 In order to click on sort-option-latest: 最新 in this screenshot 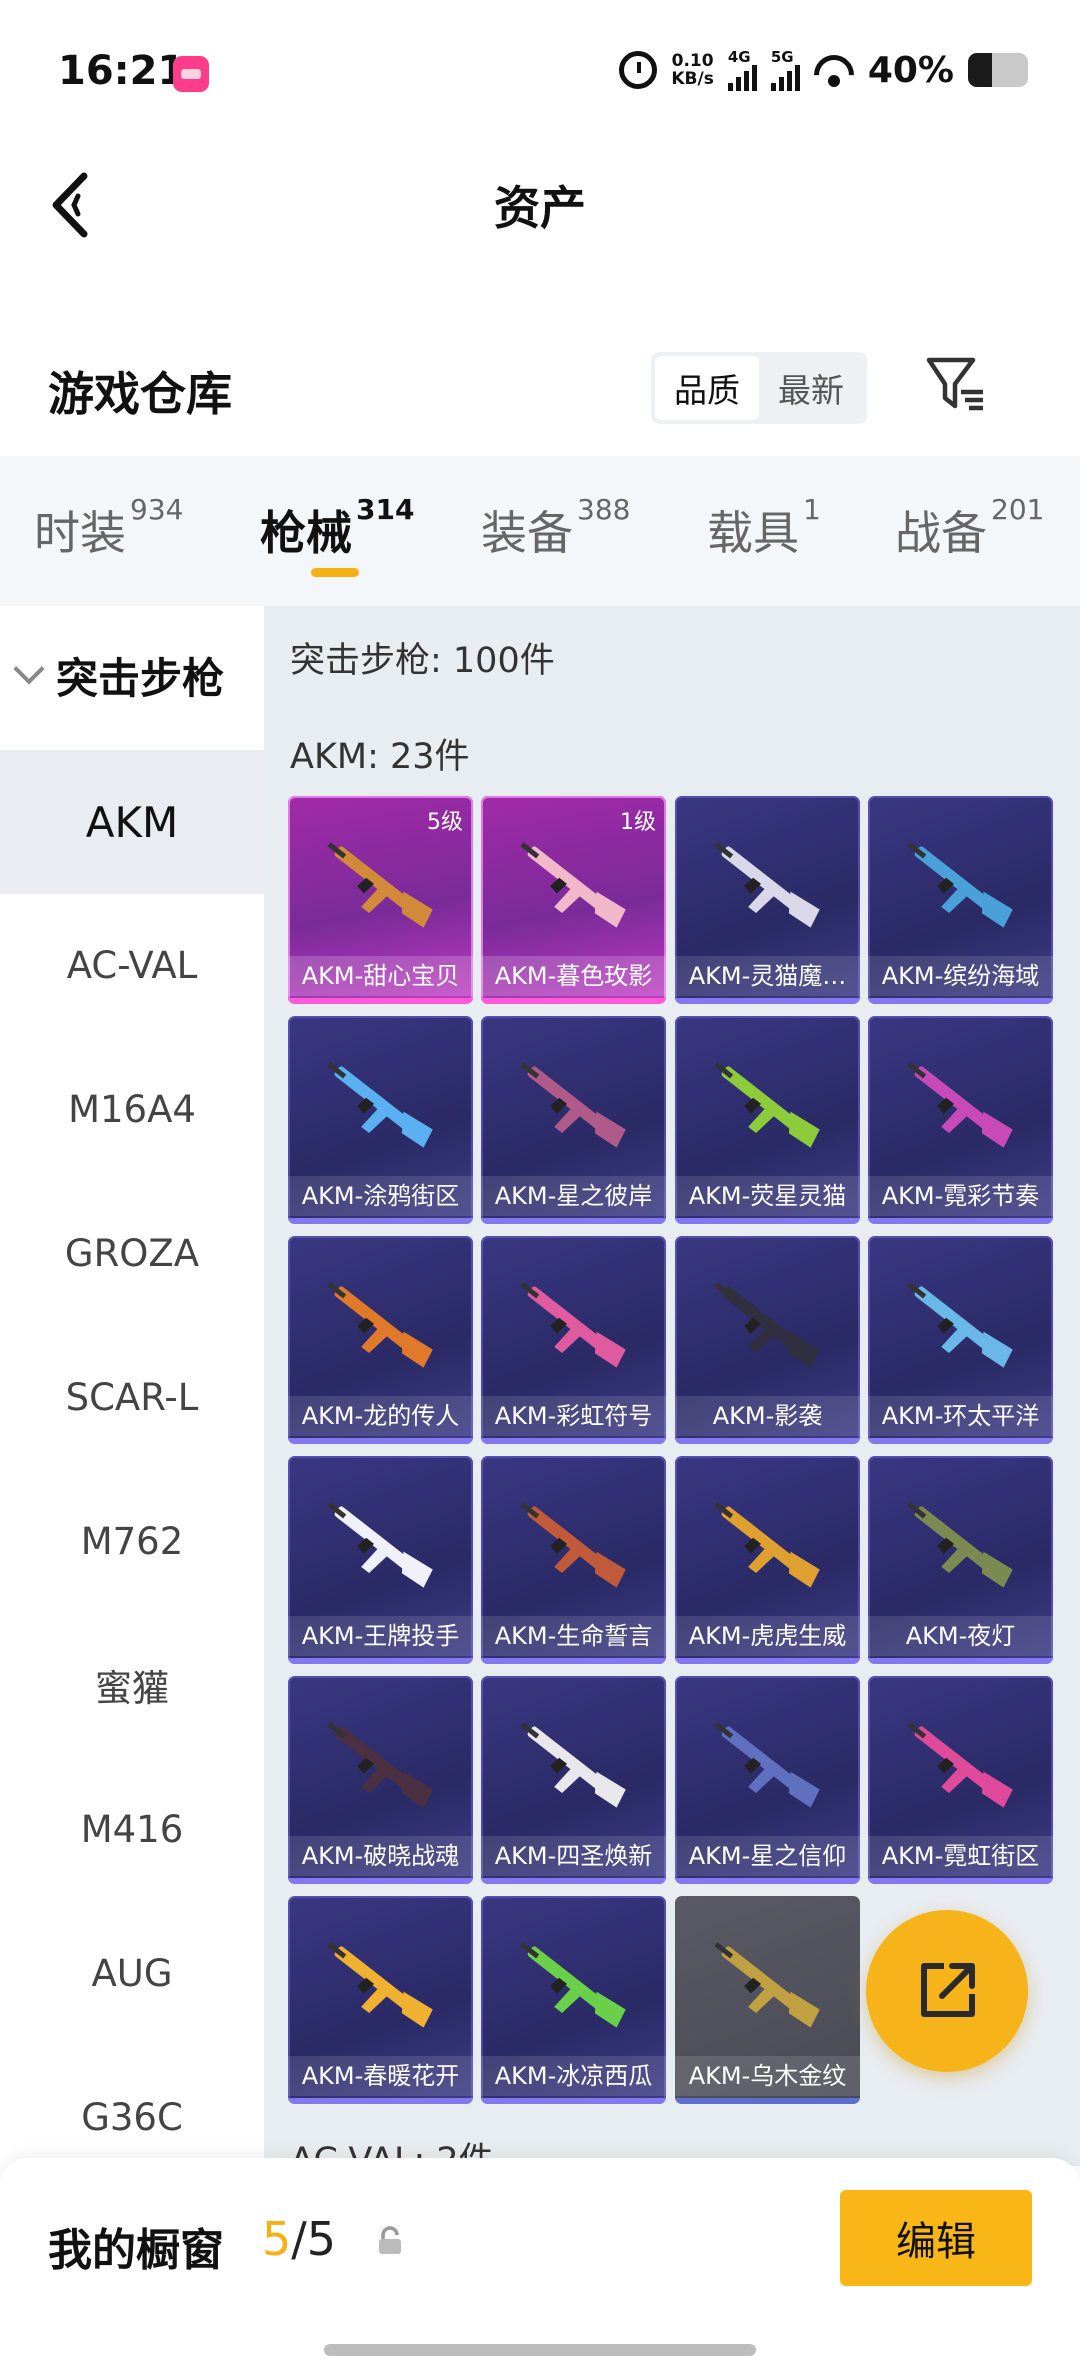, I will do `click(811, 388)`.